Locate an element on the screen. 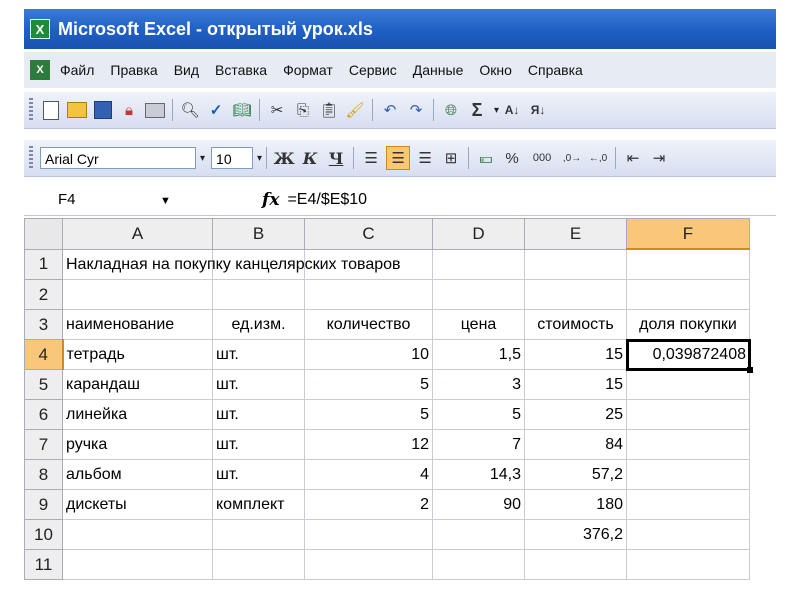 The height and width of the screenshot is (600, 800). menu-insert: Вставка is located at coordinates (241, 70).